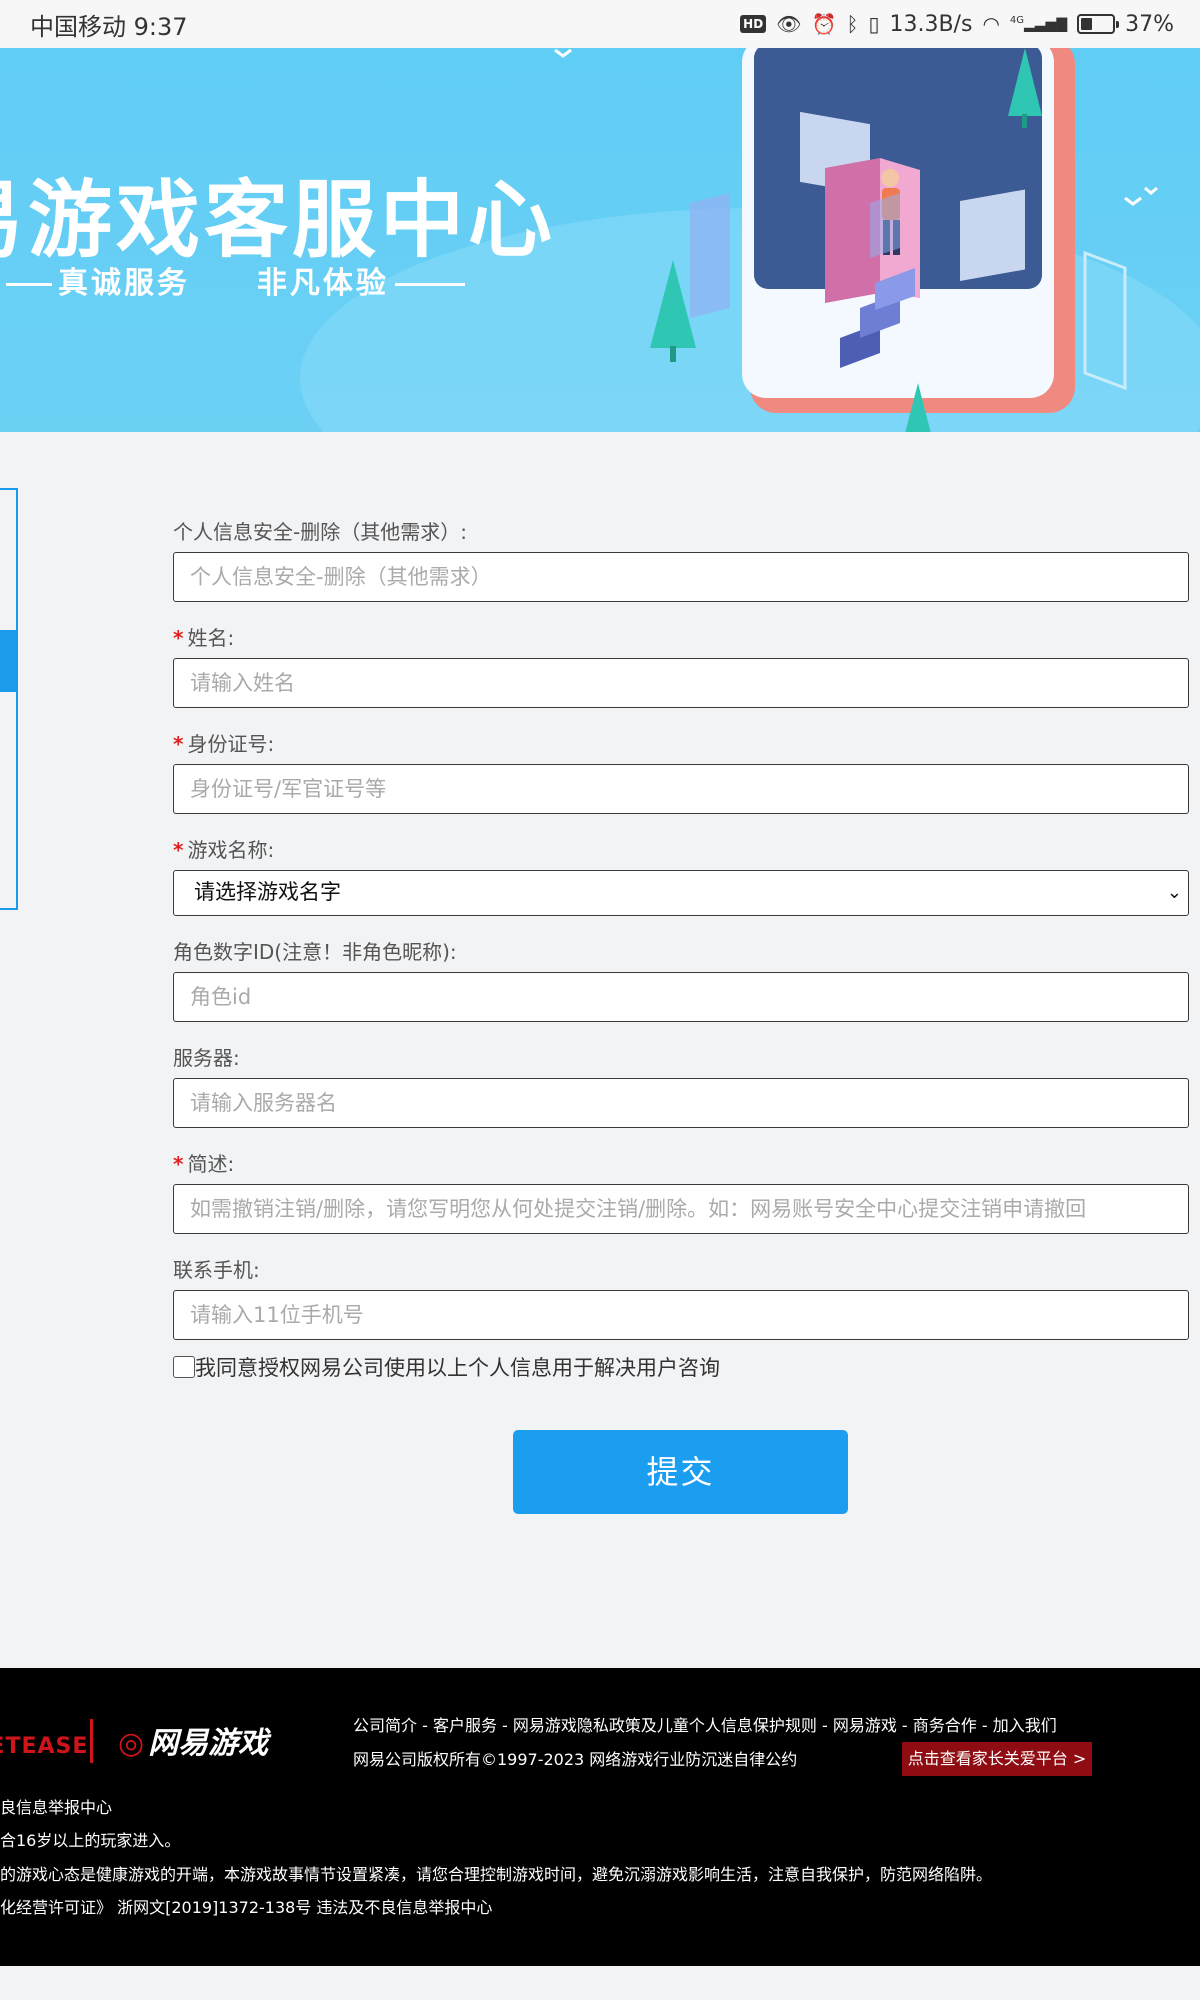 The height and width of the screenshot is (2000, 1200). I want to click on slogan-left: 真诚服务, so click(124, 283).